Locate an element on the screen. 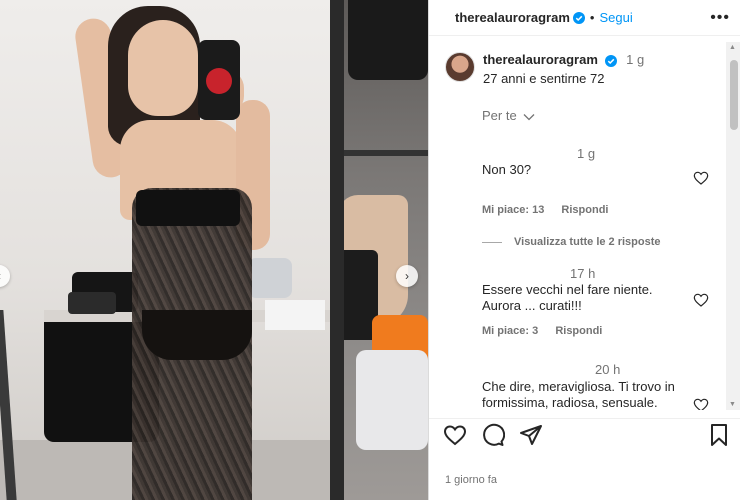 The width and height of the screenshot is (740, 500). comment-meta: Mi piace: 3 Rispondi is located at coordinates (549, 331).